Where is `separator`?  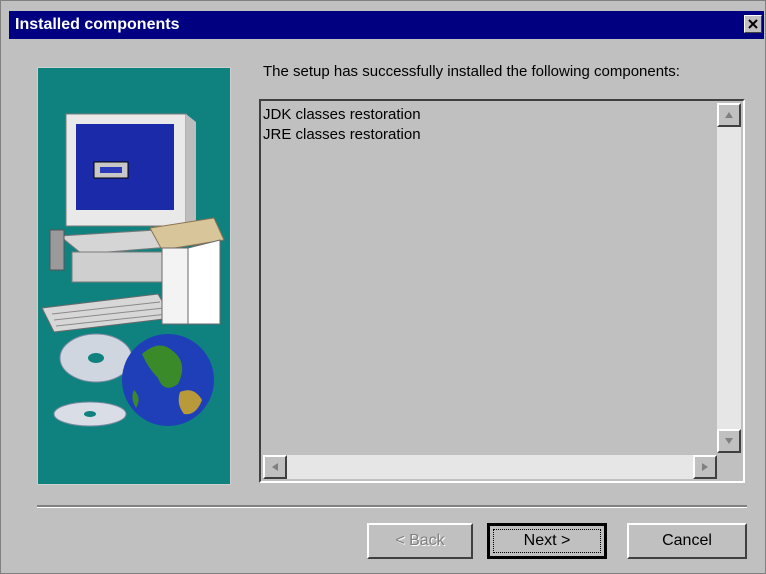
separator is located at coordinates (392, 506).